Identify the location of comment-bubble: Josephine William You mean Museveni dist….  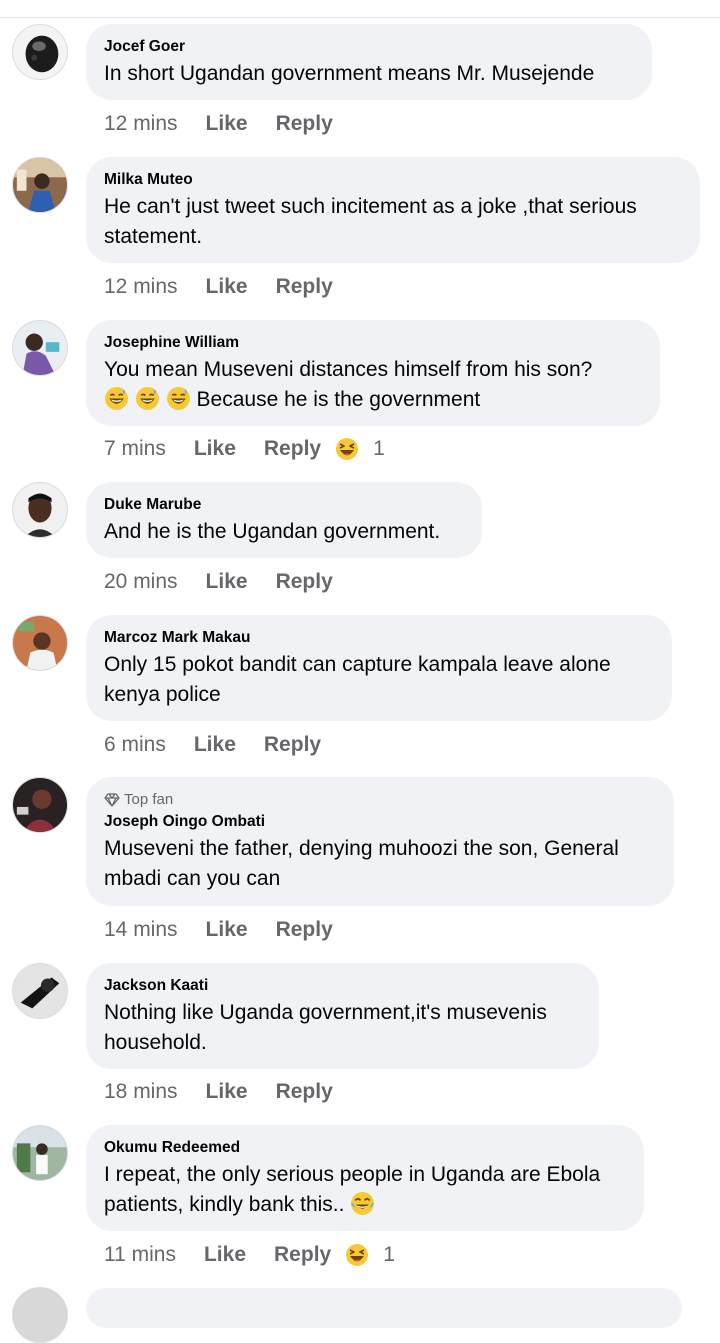
(373, 373).